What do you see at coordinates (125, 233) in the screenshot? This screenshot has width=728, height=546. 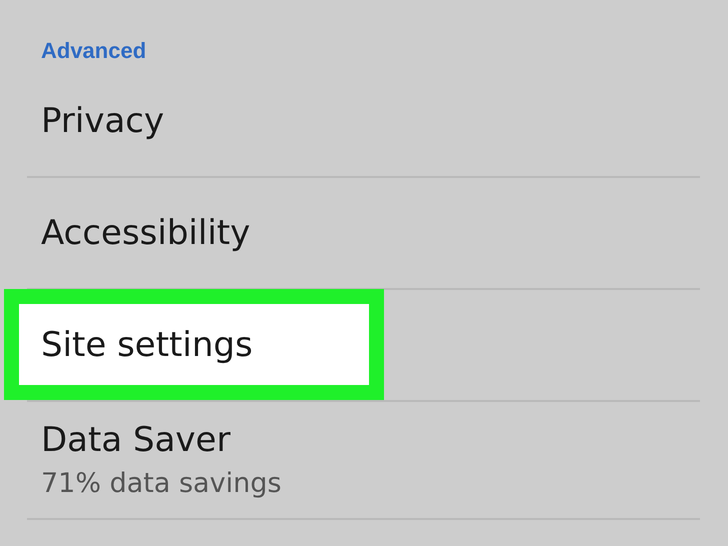 I see `settings-item: Accessibility` at bounding box center [125, 233].